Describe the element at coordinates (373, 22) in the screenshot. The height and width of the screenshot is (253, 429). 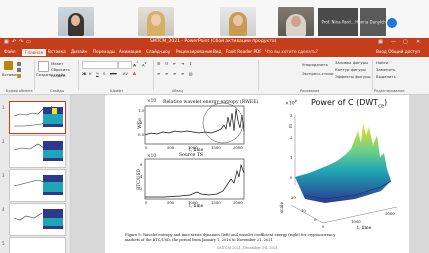
I see `participant-tile-6: Hanna Danylchuk` at that location.